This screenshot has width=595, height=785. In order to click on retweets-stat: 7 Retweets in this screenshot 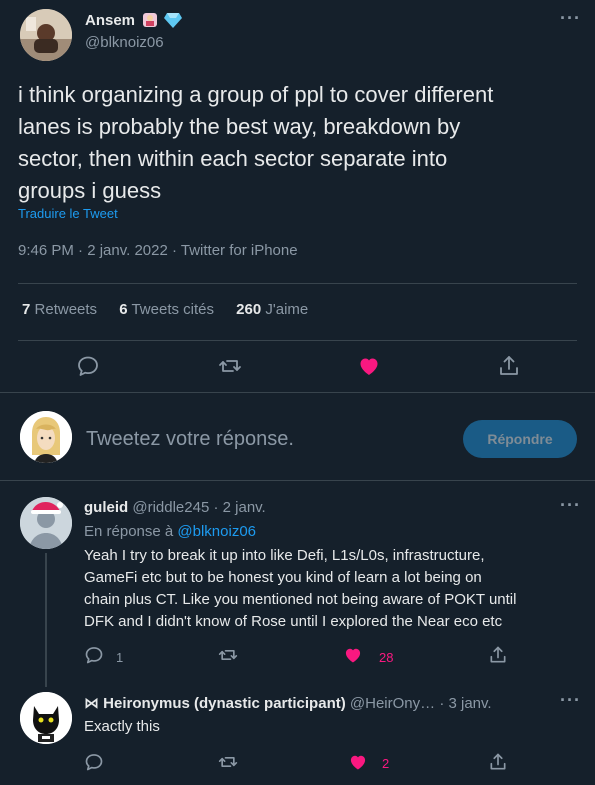, I will do `click(61, 309)`.